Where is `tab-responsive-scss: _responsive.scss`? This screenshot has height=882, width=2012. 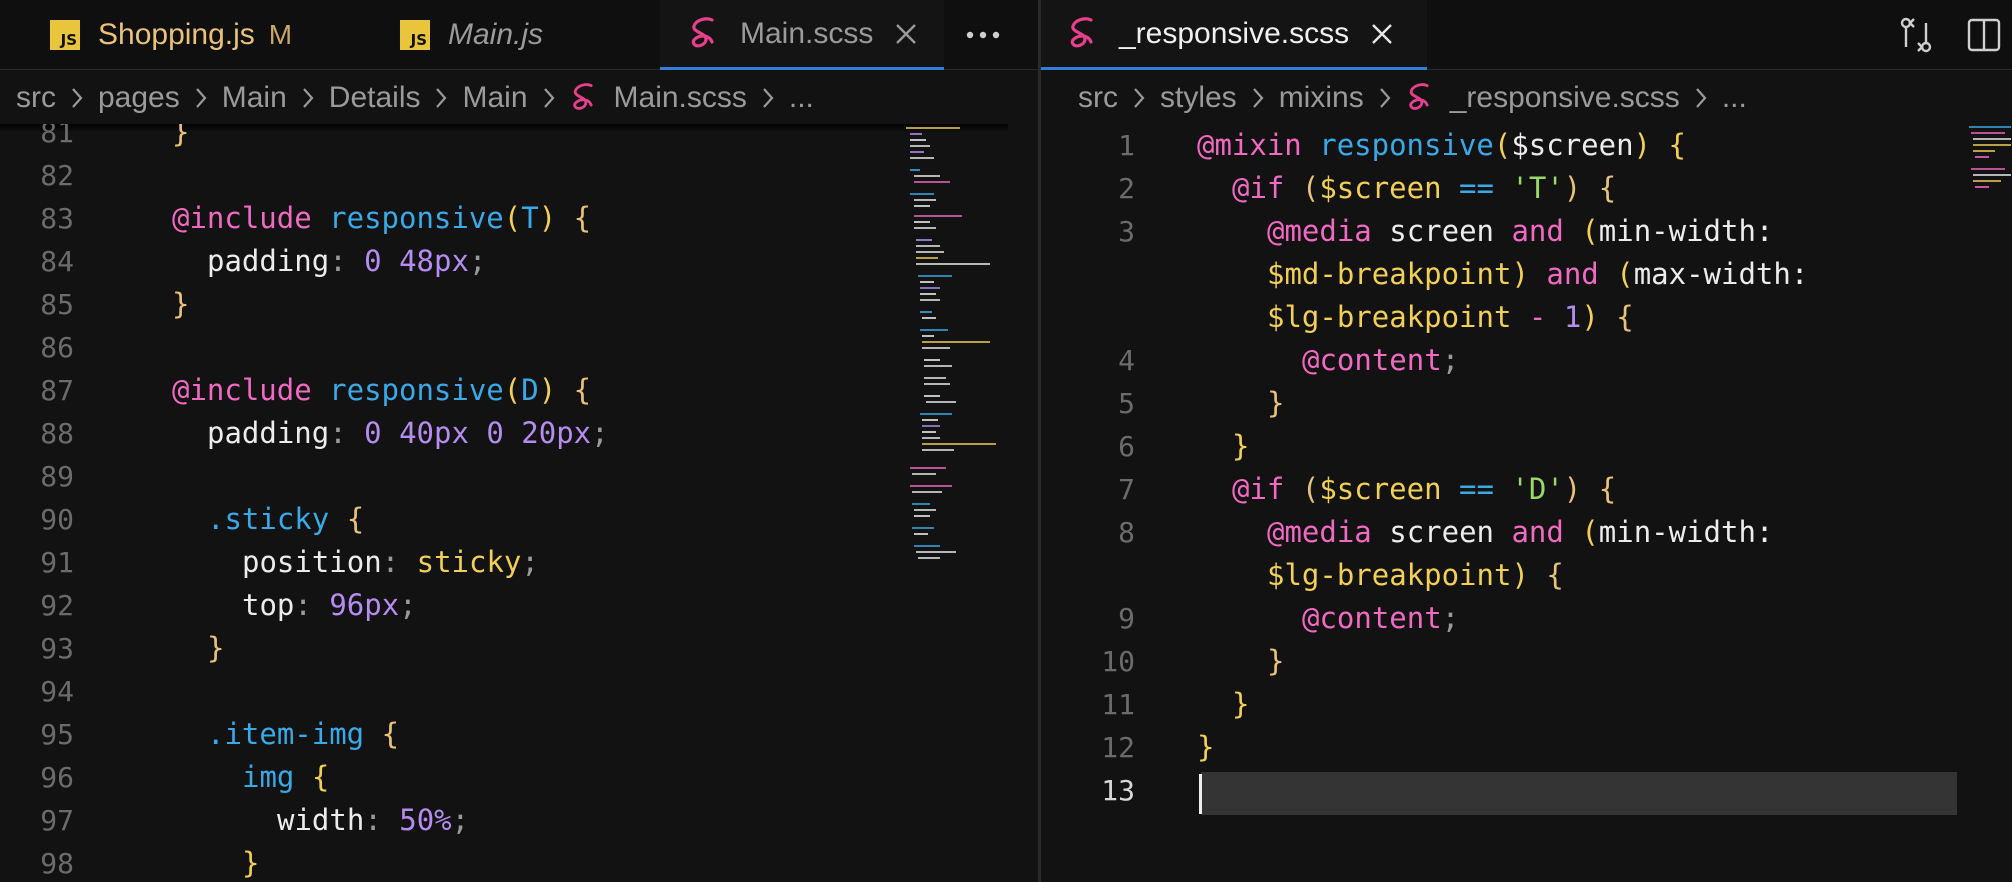 tab-responsive-scss: _responsive.scss is located at coordinates (1234, 35).